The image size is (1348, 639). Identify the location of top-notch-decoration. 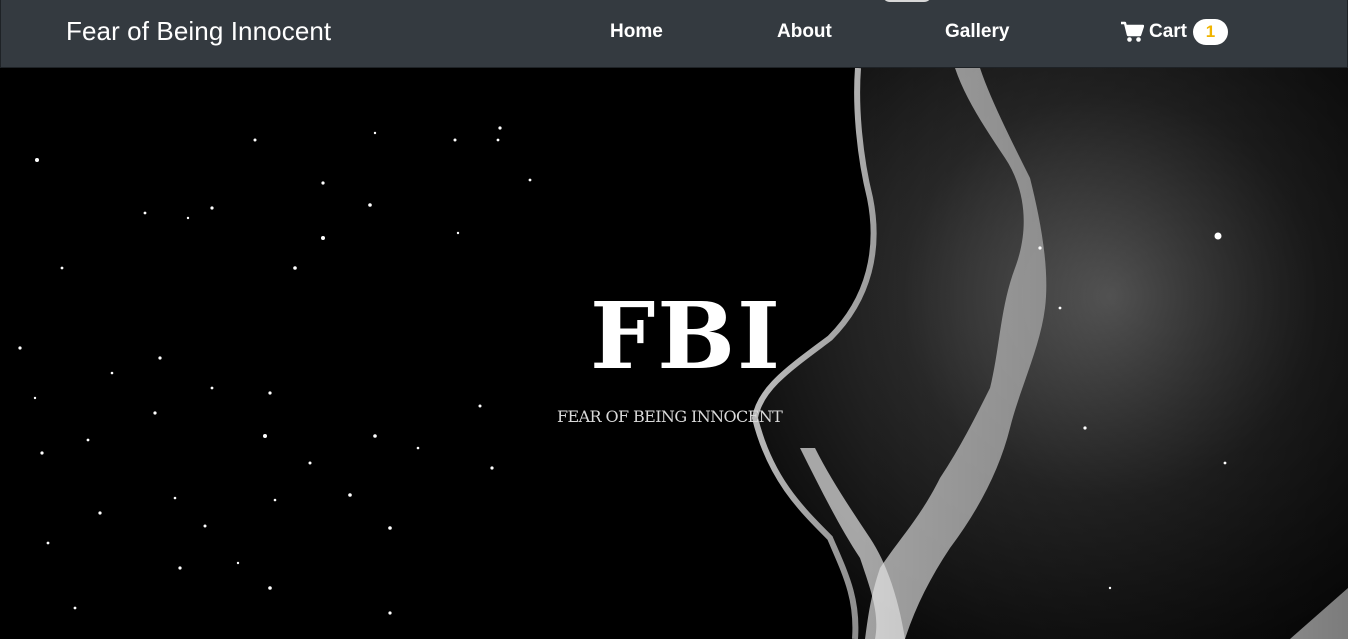
(907, 1).